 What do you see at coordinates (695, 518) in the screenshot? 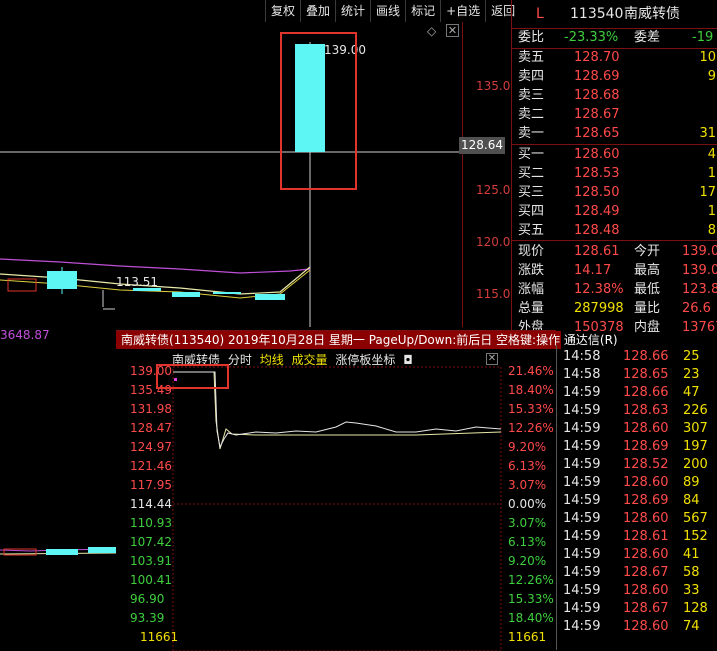
I see `tick-volume: 567` at bounding box center [695, 518].